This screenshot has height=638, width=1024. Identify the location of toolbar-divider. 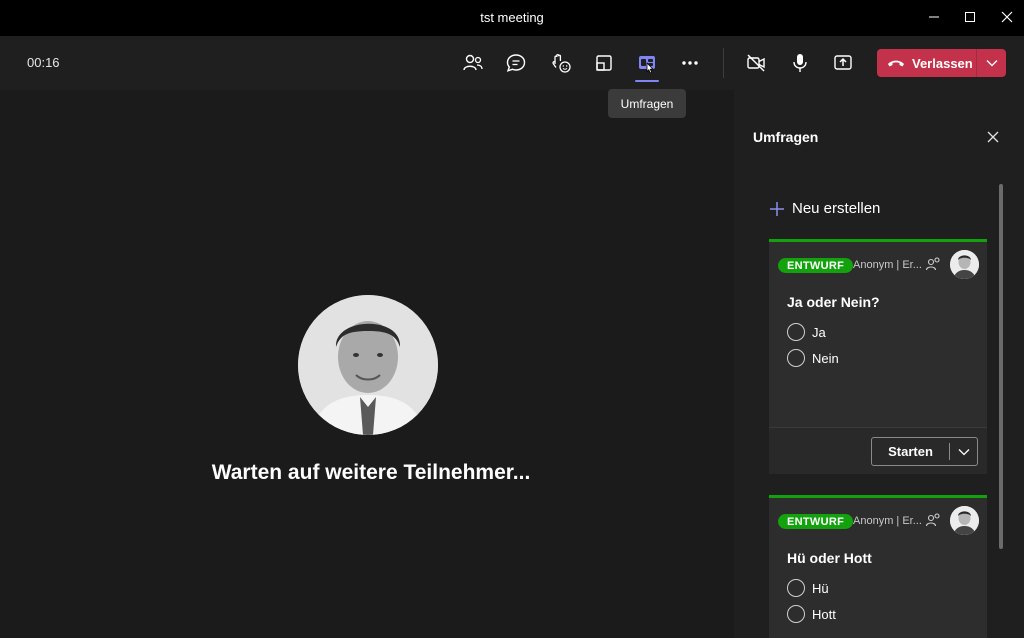
(723, 63).